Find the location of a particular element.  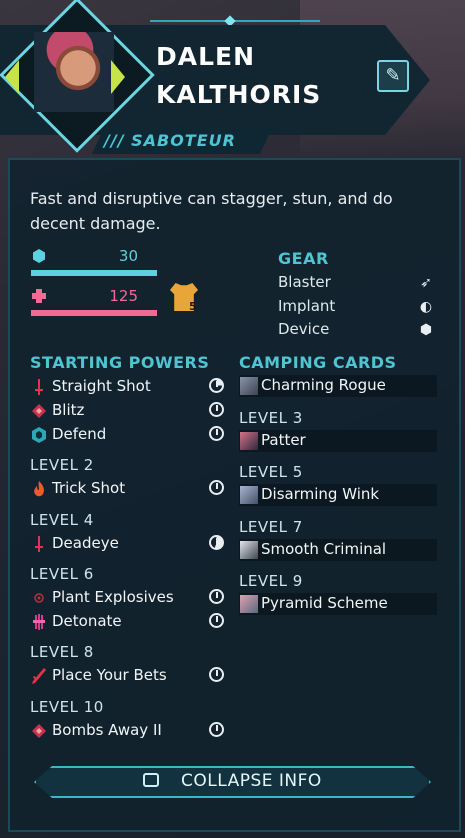

cards-level-3: LEVEL 3 is located at coordinates (271, 418).